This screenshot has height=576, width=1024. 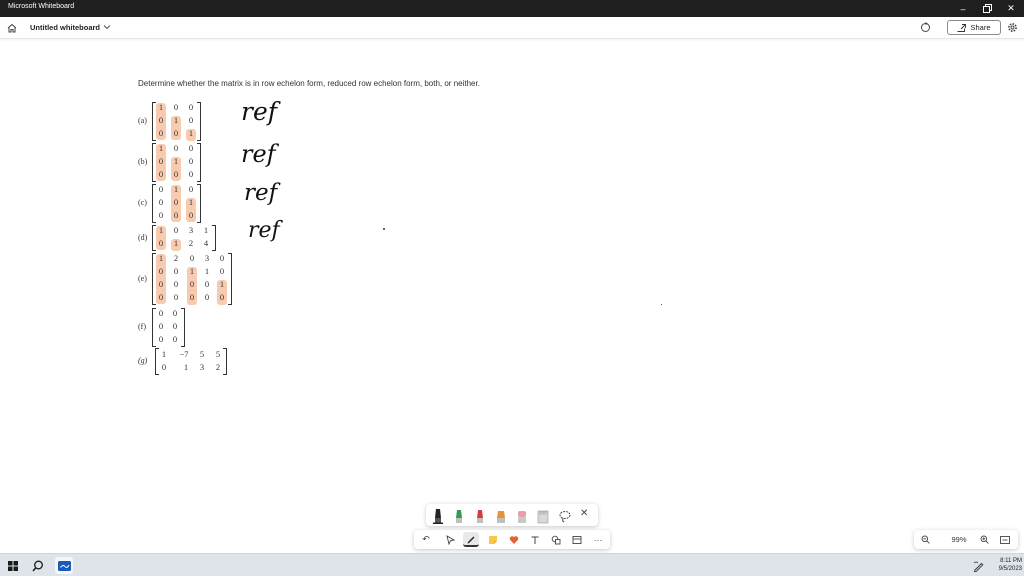 What do you see at coordinates (514, 539) in the screenshot?
I see `reaction-icon` at bounding box center [514, 539].